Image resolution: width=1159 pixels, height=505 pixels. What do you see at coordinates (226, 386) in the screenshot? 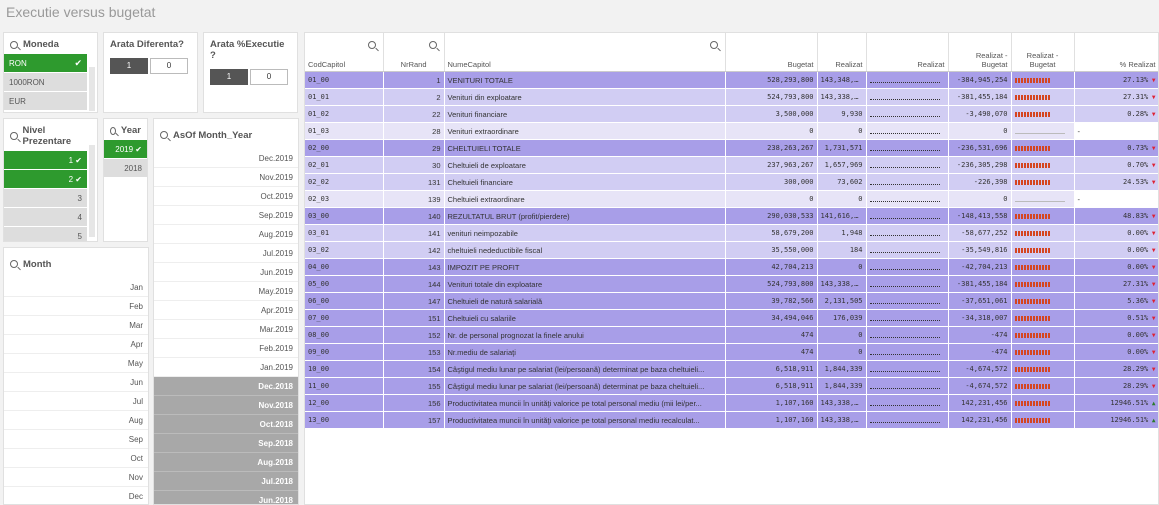
I see `asof-item: Dec.2018` at bounding box center [226, 386].